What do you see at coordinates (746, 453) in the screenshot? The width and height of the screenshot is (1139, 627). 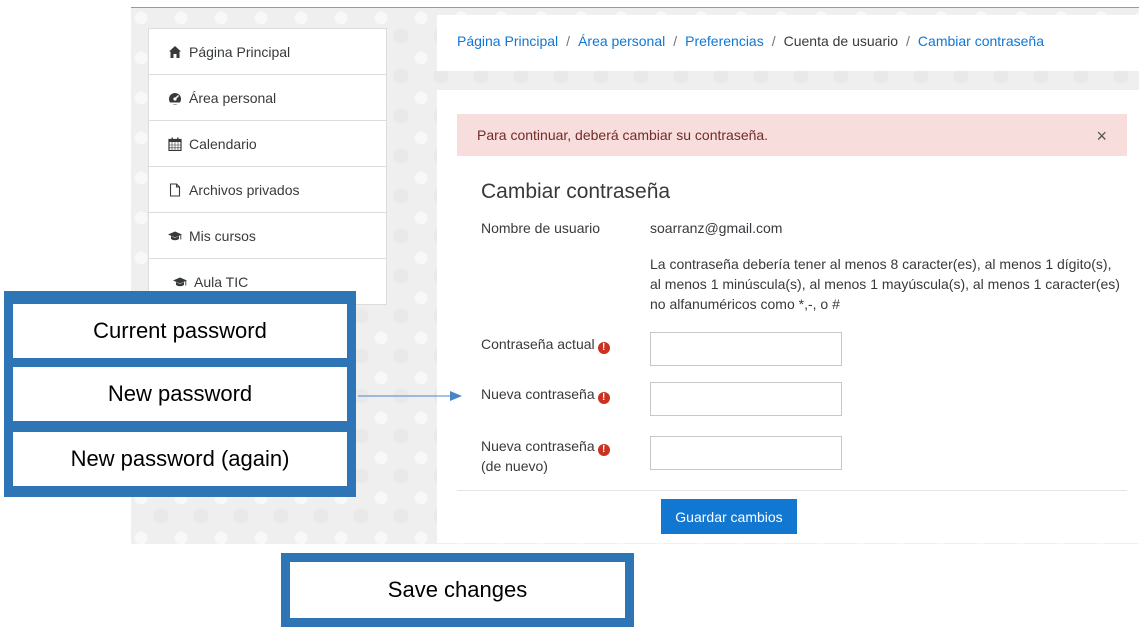 I see `new-password-again-input` at bounding box center [746, 453].